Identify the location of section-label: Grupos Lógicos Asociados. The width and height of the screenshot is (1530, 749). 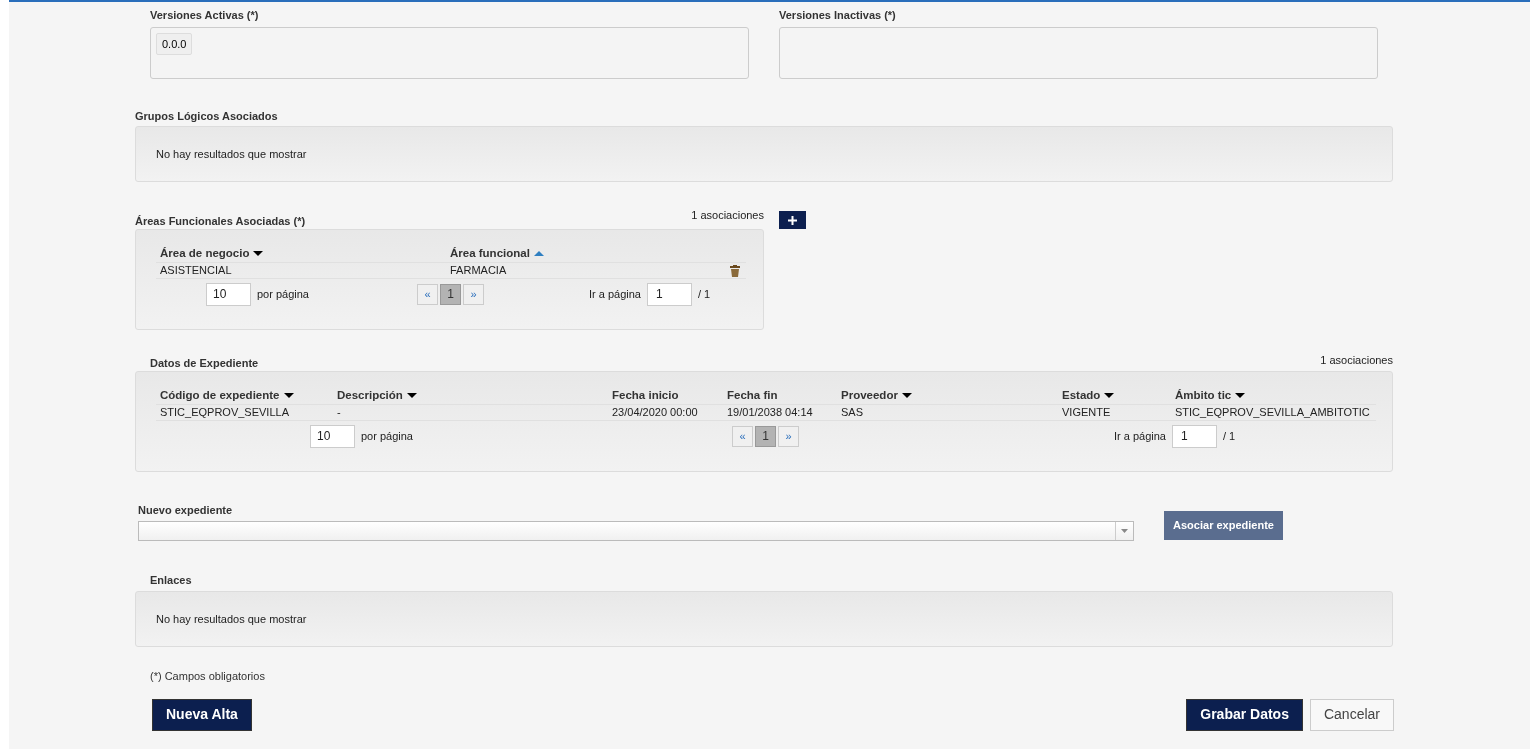
(207, 116).